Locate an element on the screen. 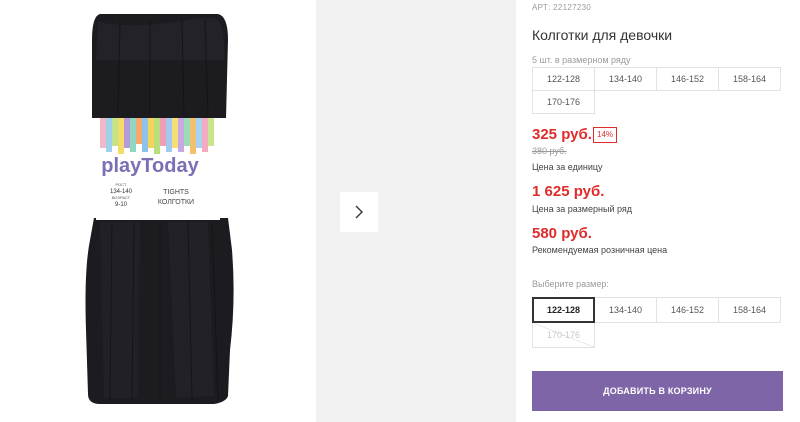 This screenshot has height=422, width=800. rrp-price-label: Рекомендуемая розничная цена is located at coordinates (600, 250).